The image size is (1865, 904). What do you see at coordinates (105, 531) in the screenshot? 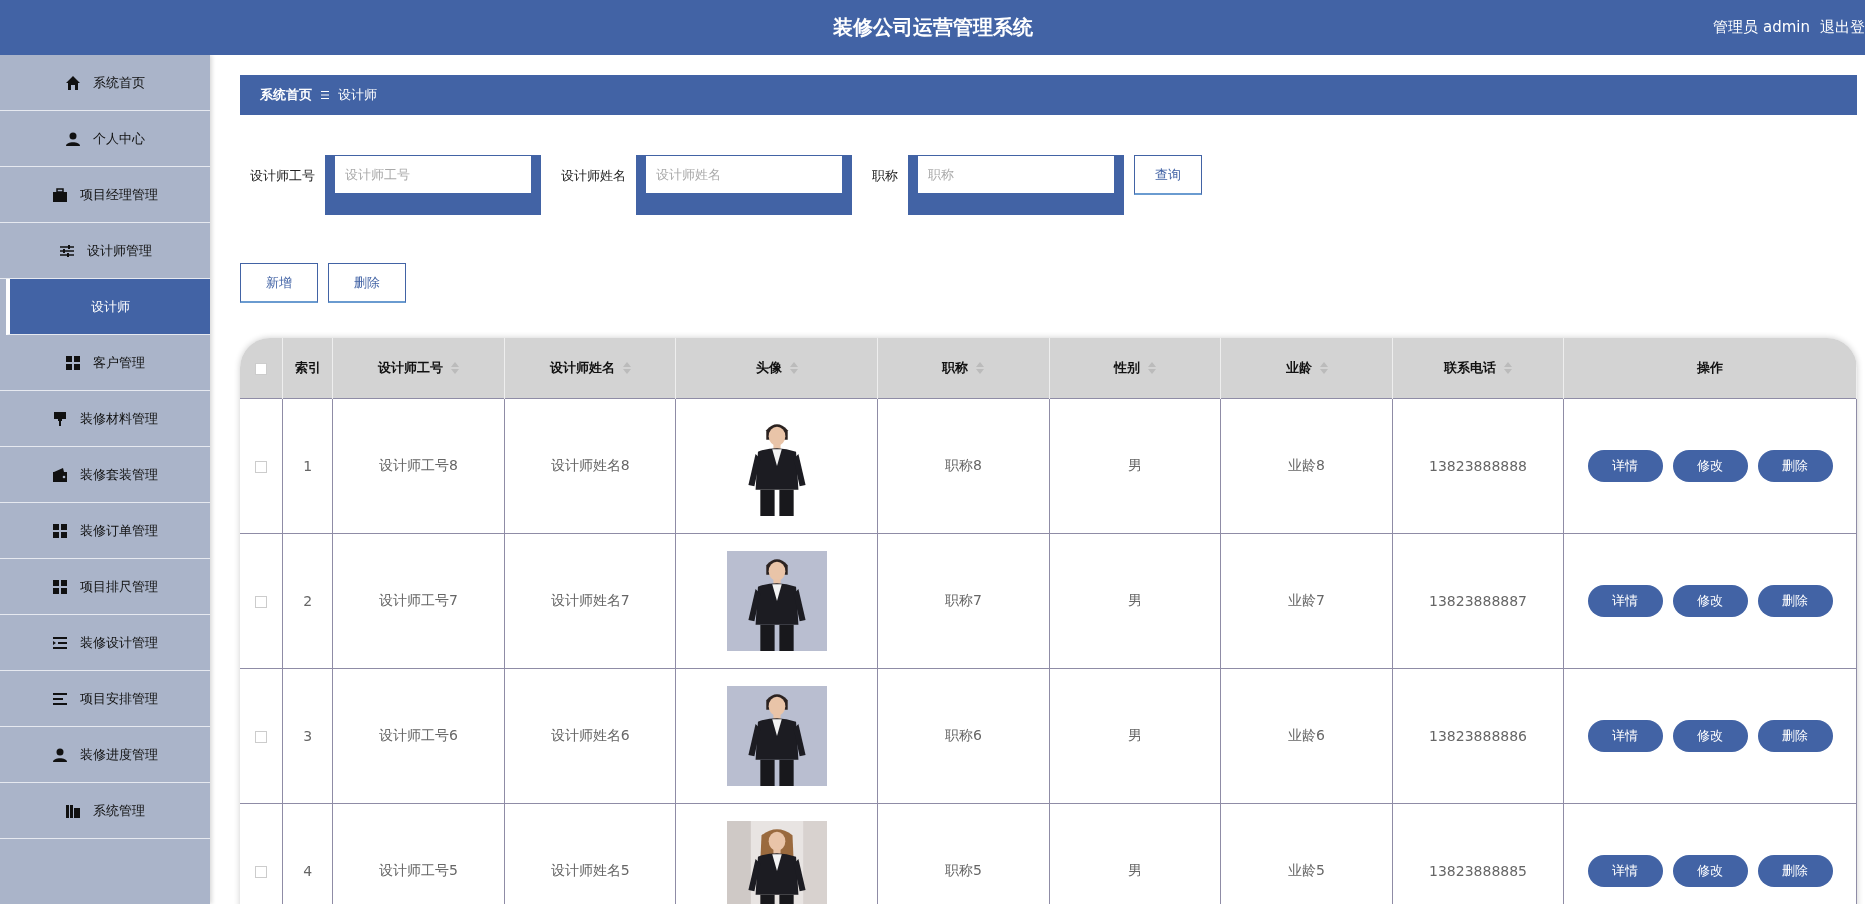
I see `sidebar-item: 装修订单管理` at bounding box center [105, 531].